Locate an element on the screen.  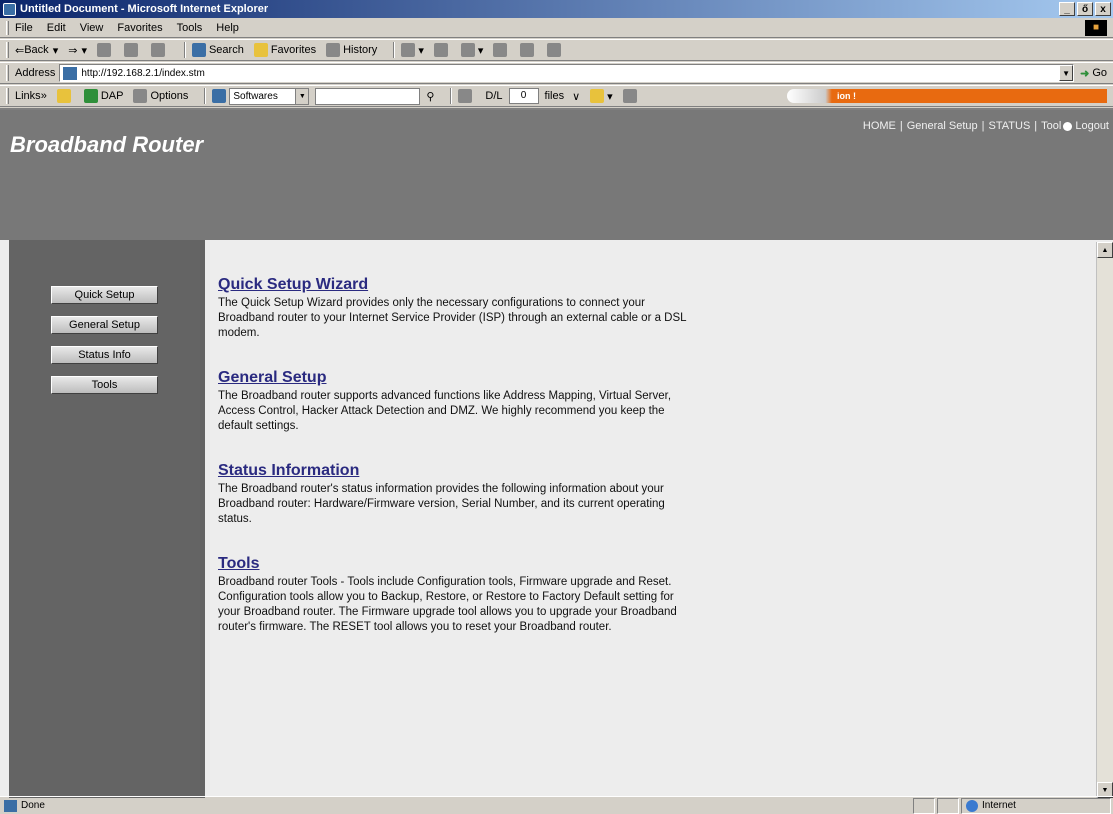
grid-button is located at coordinates (466, 96).